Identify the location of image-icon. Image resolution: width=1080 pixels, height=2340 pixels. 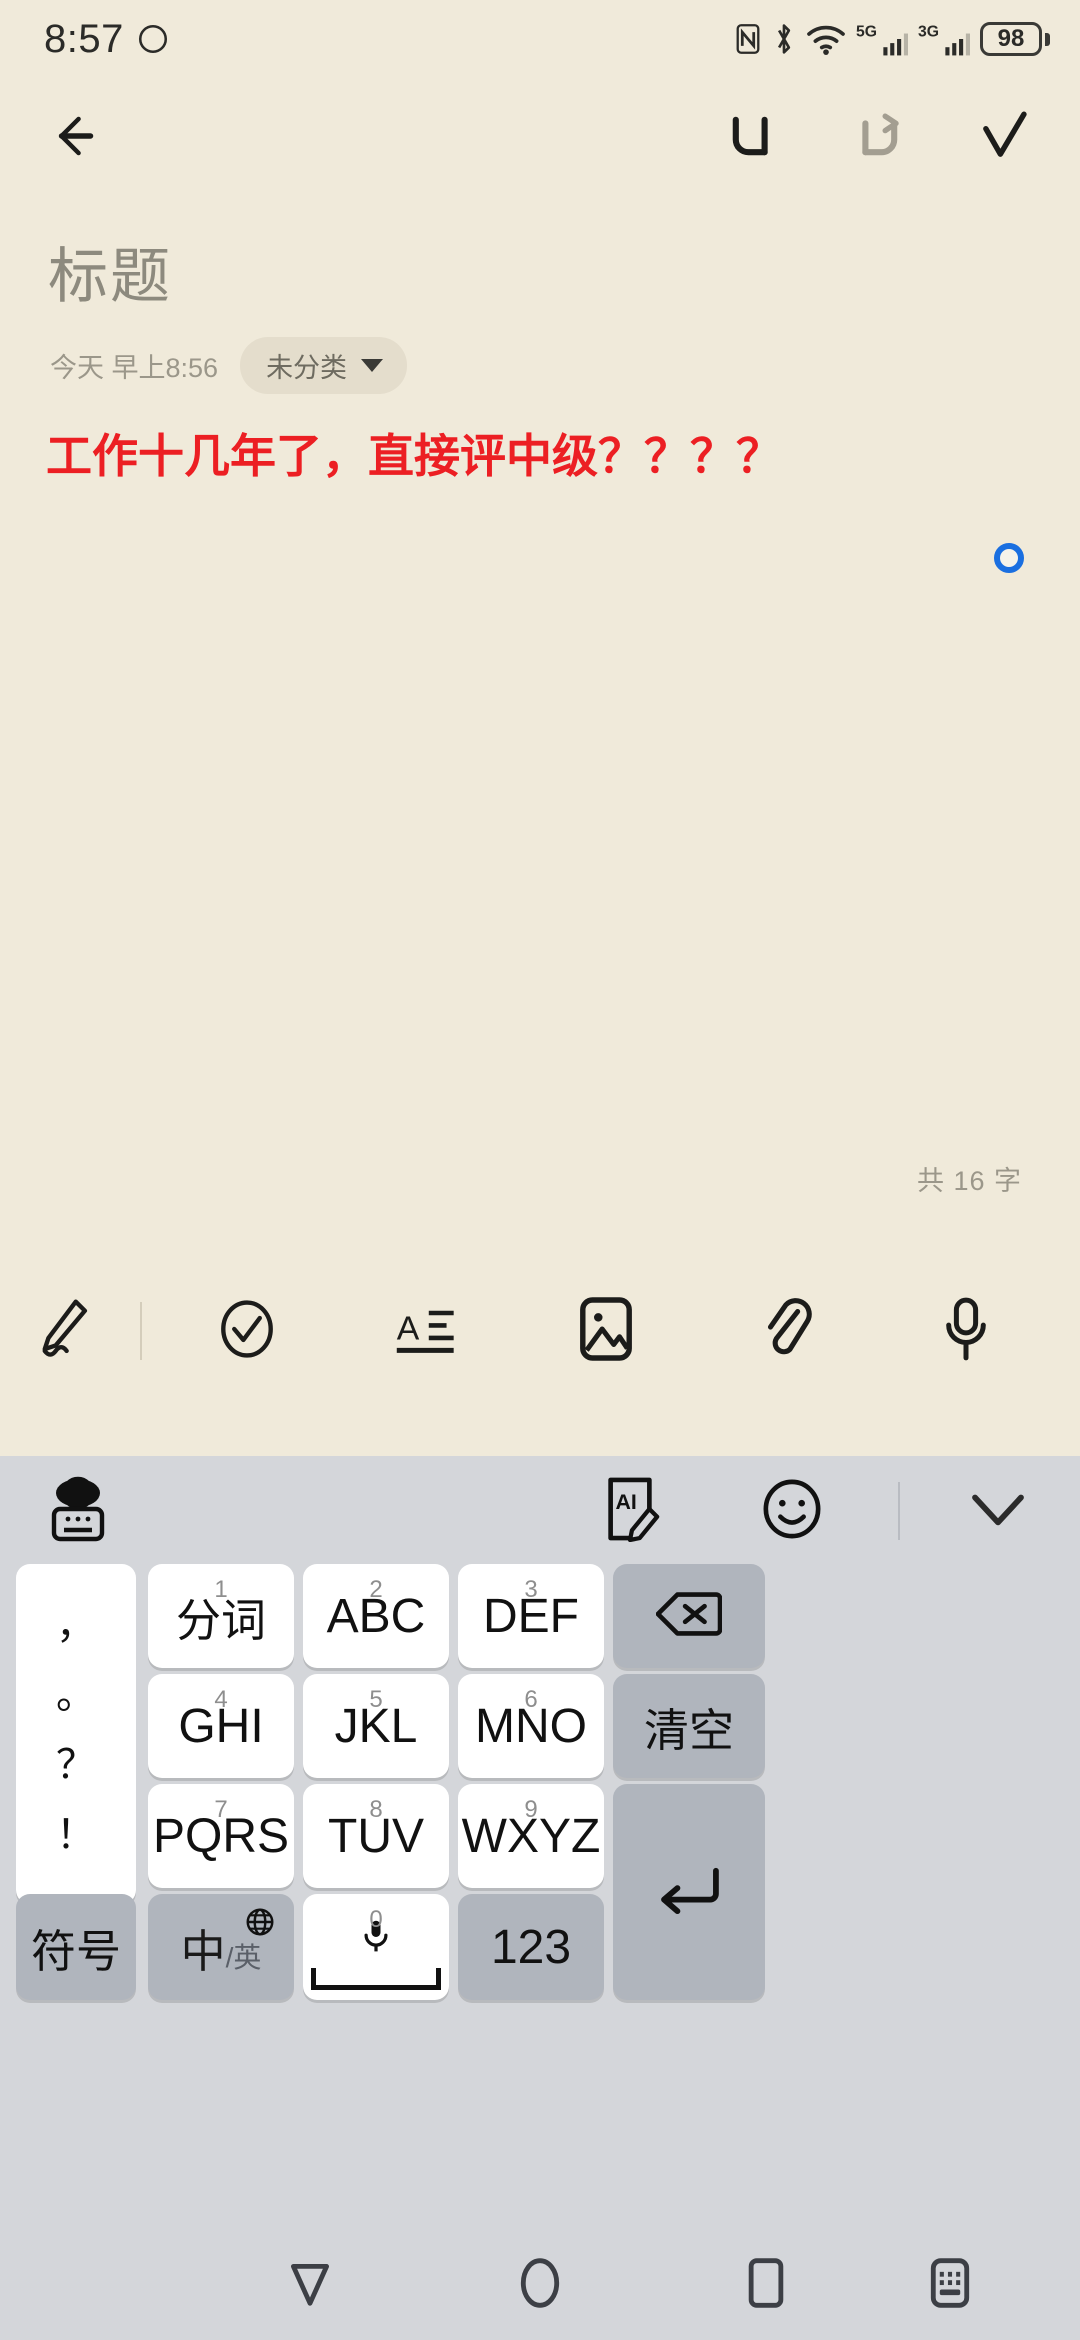
(606, 1331).